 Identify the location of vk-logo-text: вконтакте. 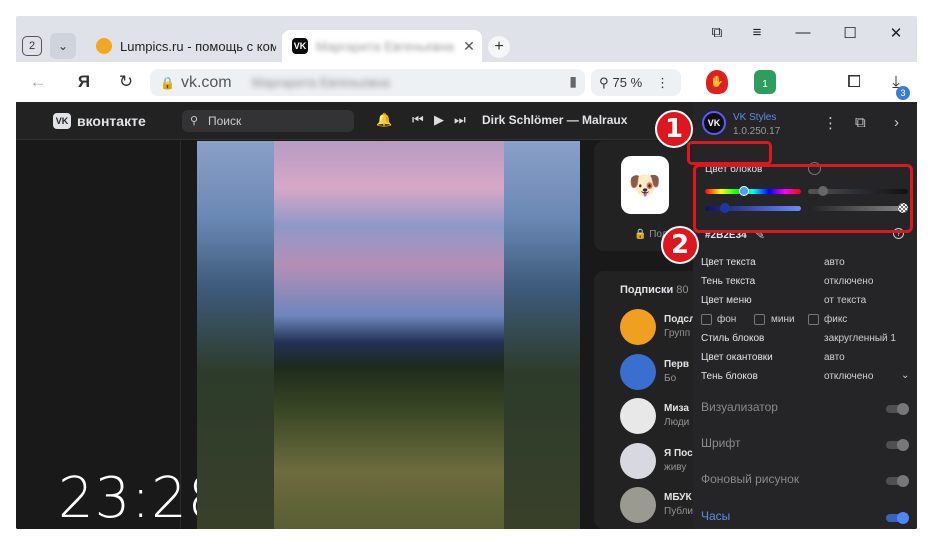
(111, 121).